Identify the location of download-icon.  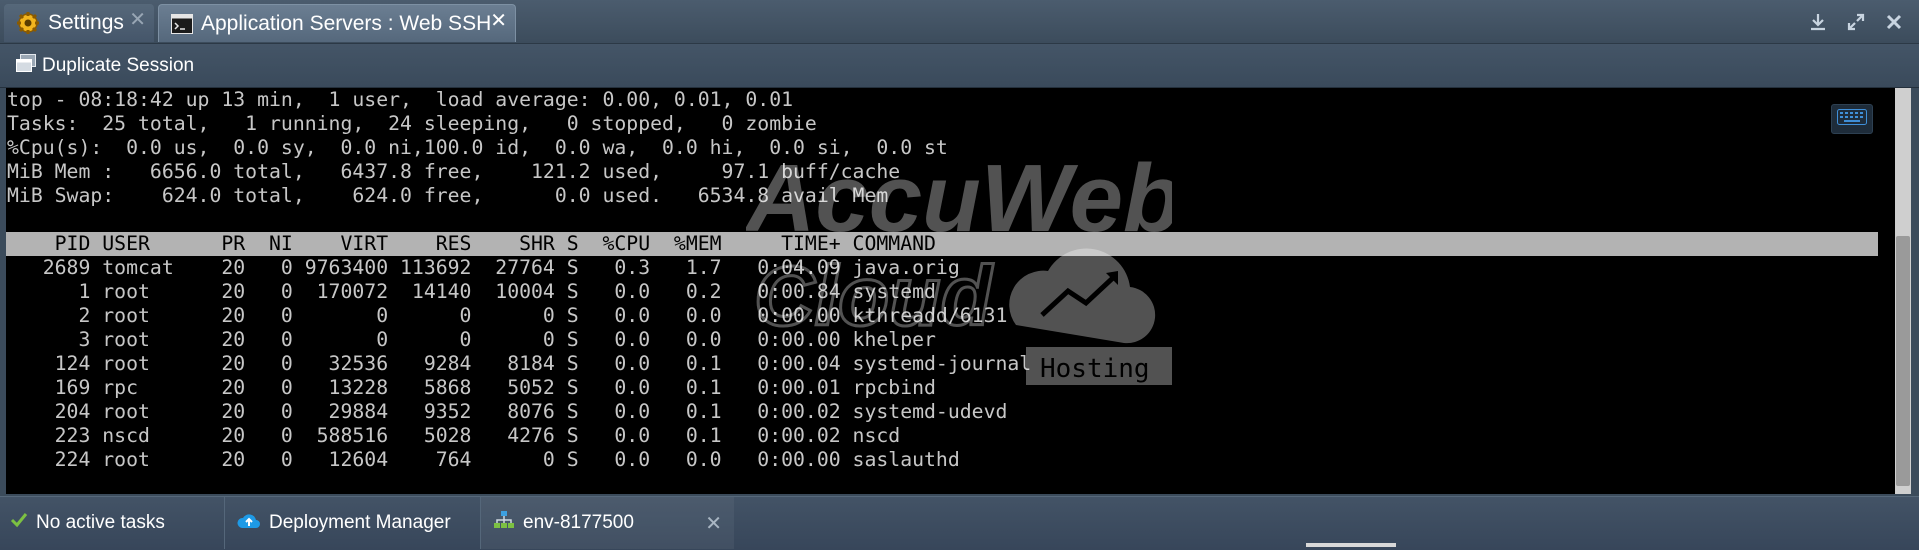
(1818, 22).